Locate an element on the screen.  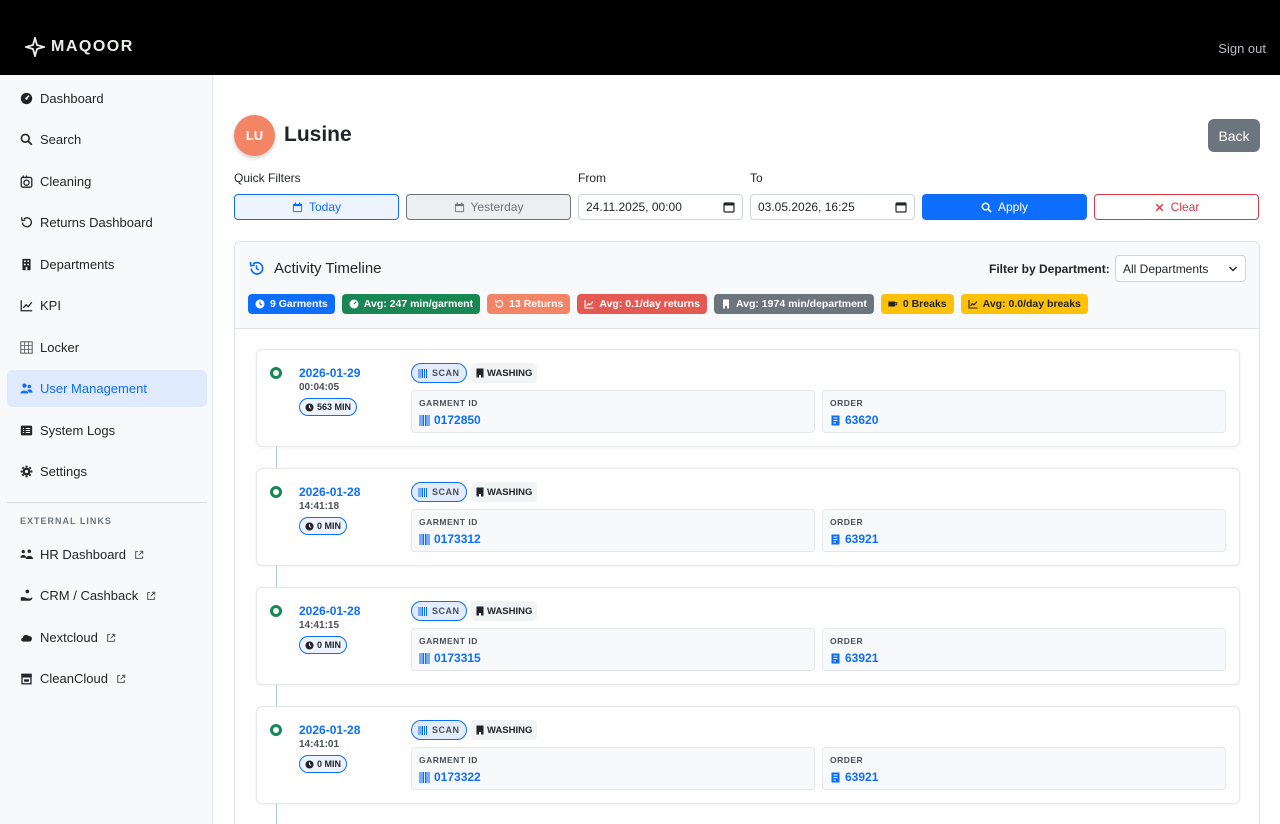
sidebar-item-label: System Logs is located at coordinates (78, 430).